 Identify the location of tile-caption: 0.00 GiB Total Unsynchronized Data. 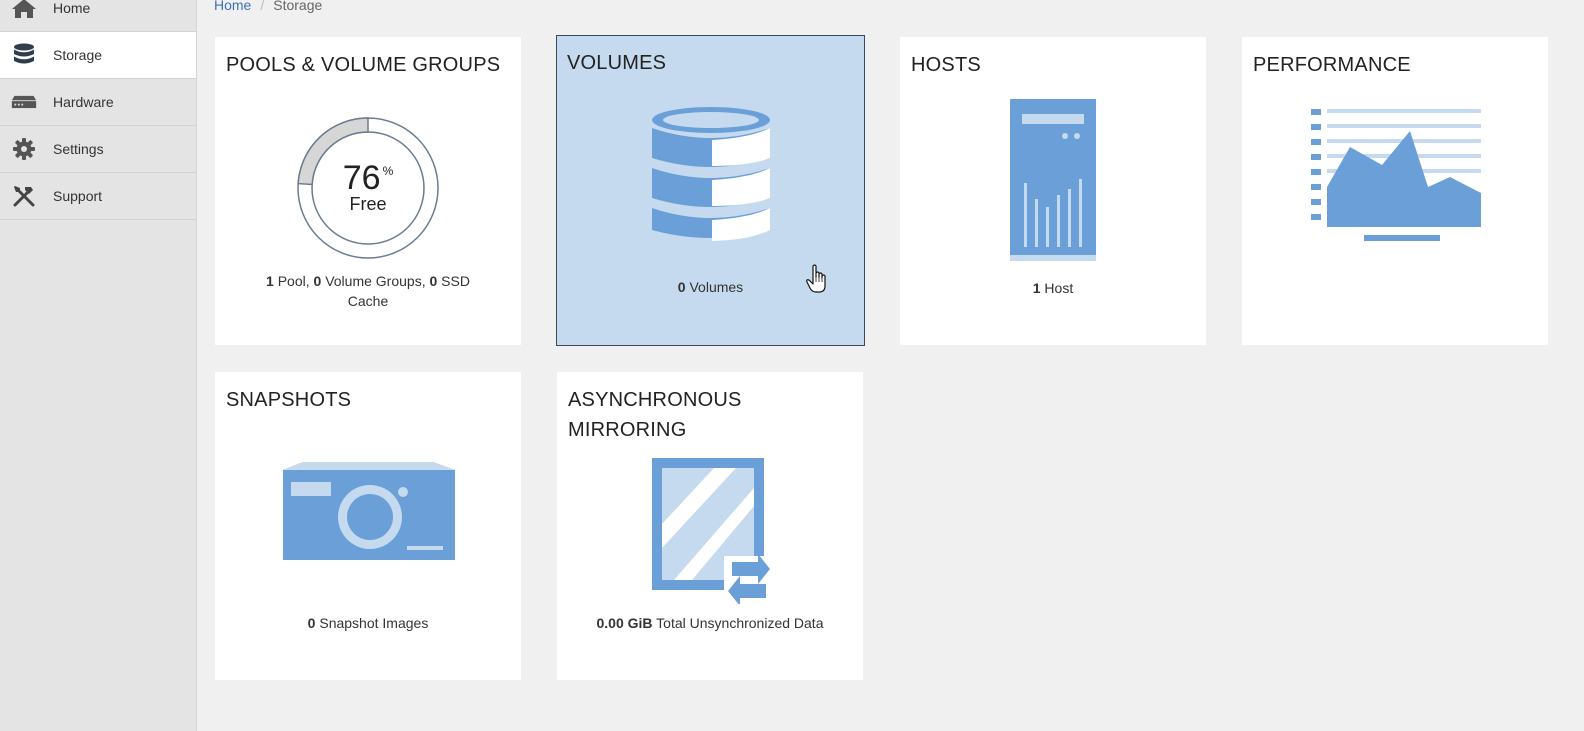
(710, 623).